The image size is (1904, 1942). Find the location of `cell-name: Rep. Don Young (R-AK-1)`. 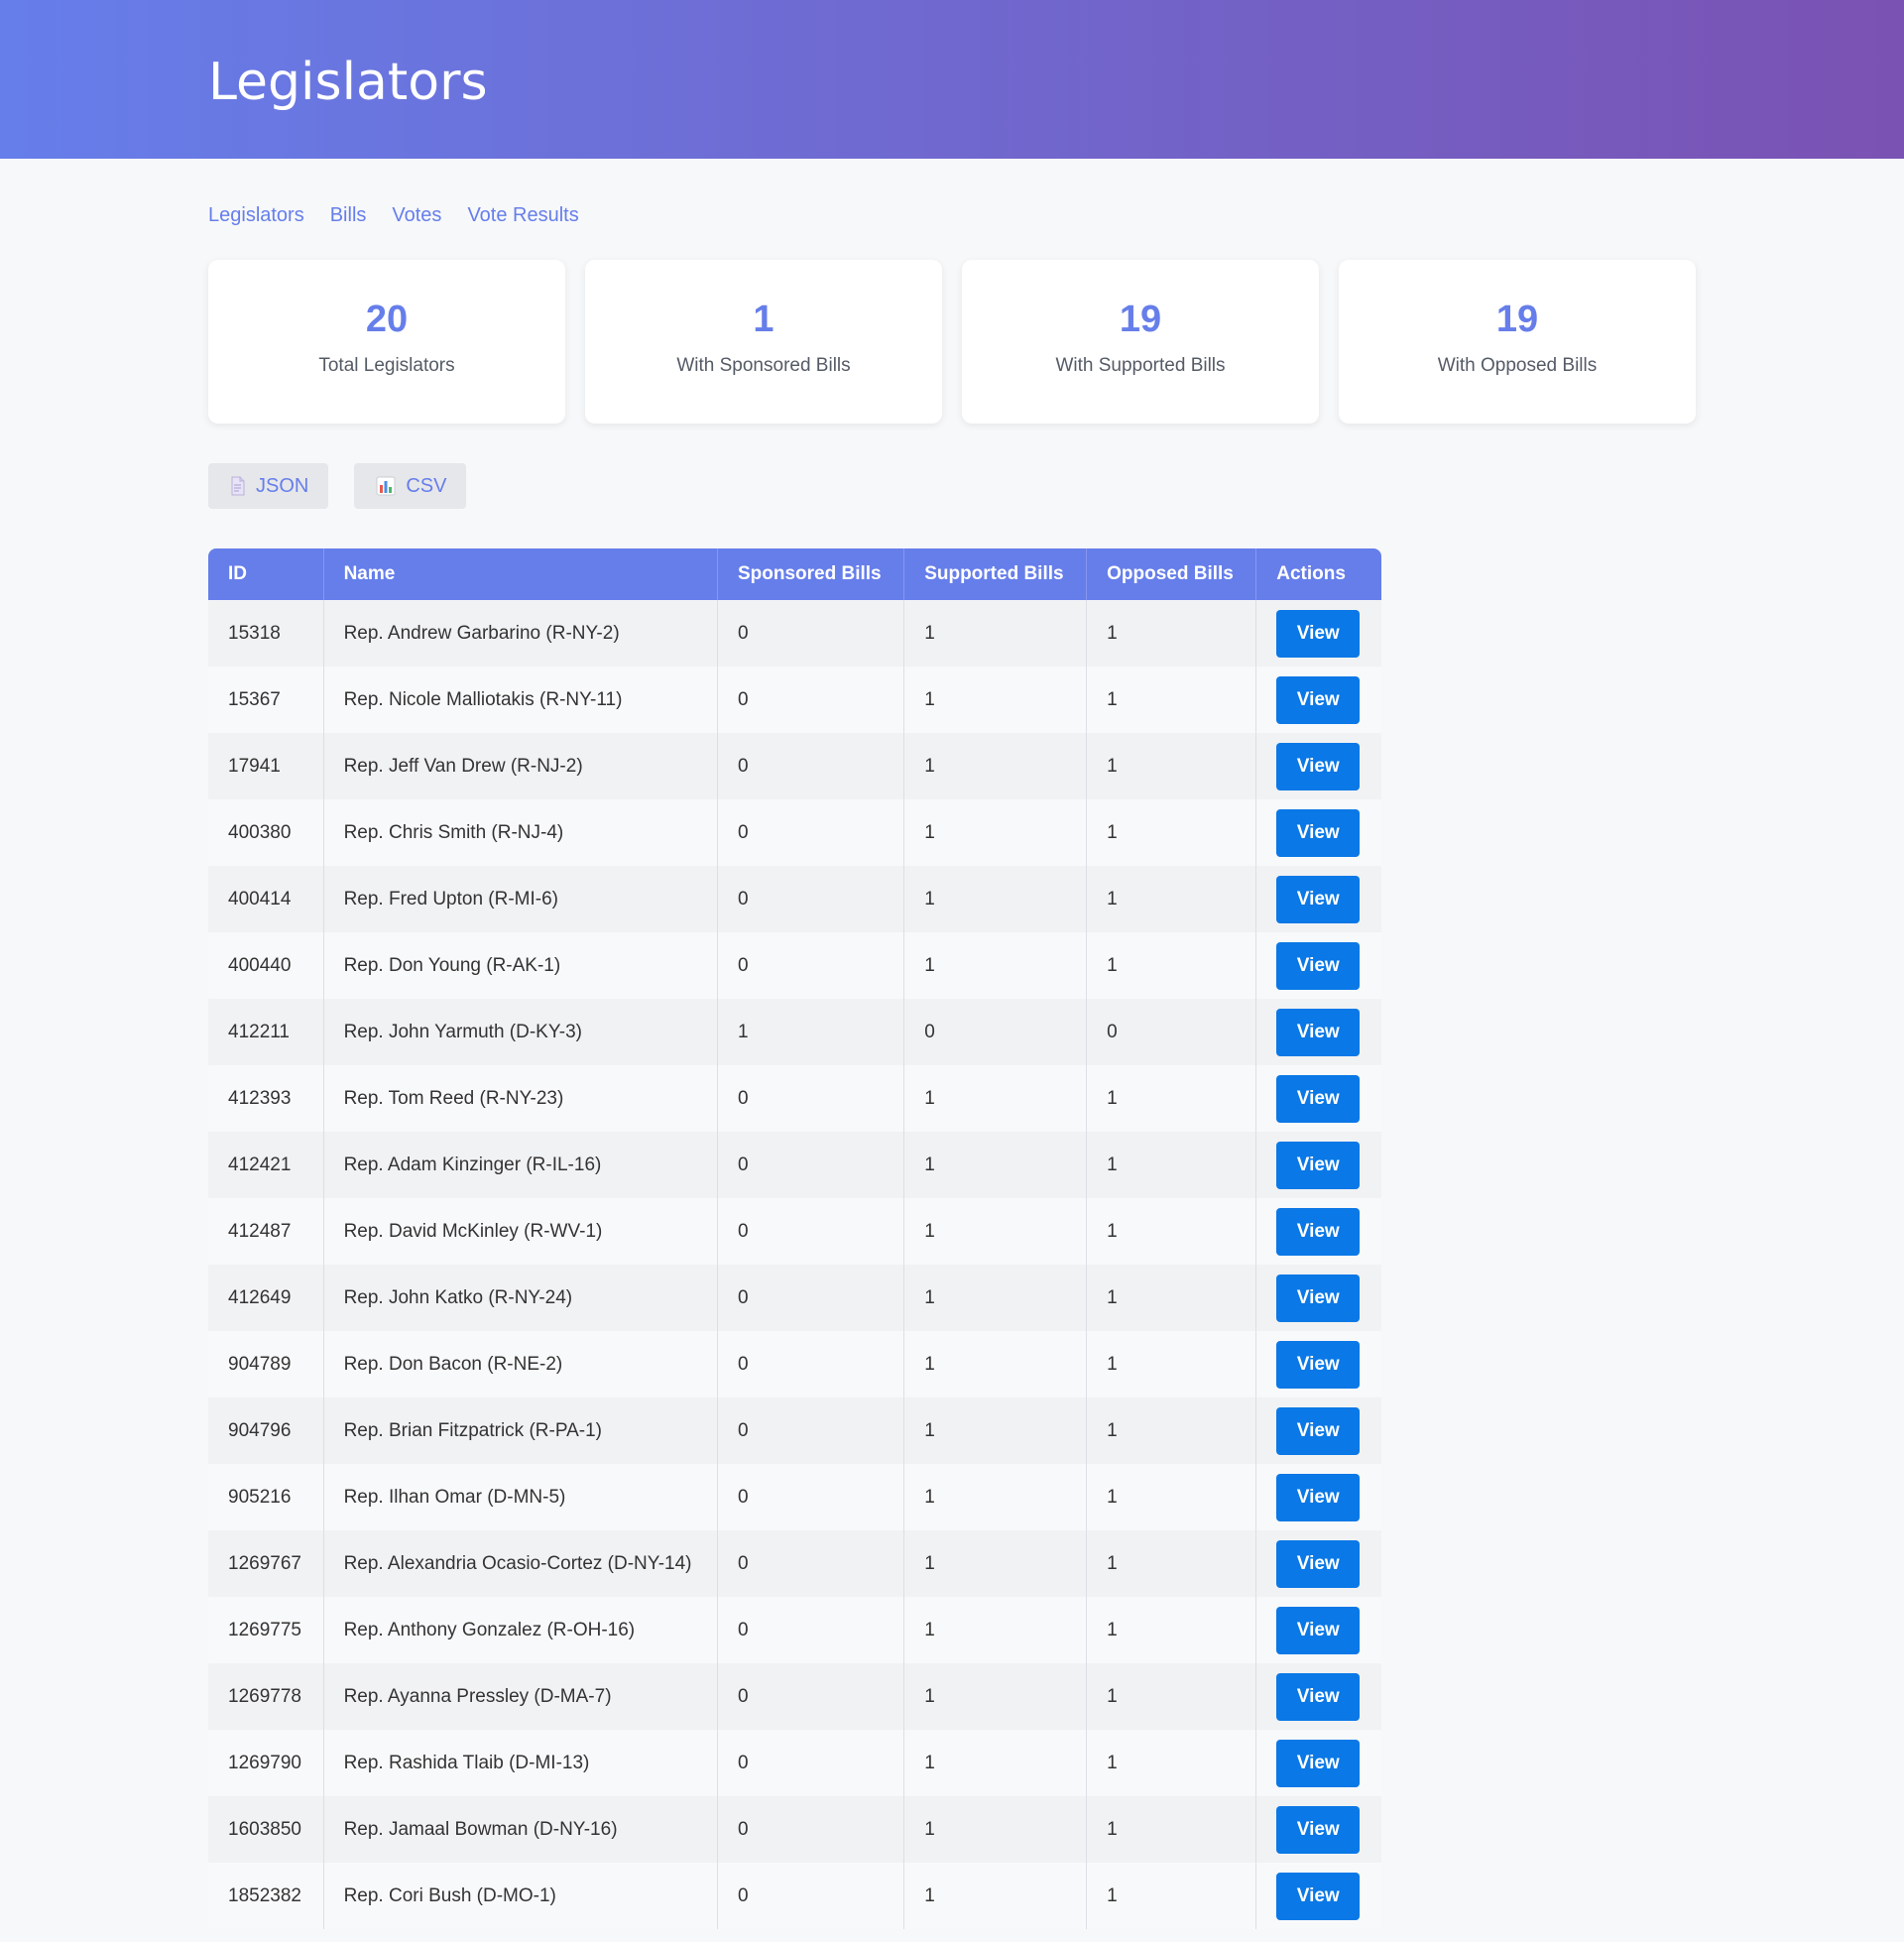

cell-name: Rep. Don Young (R-AK-1) is located at coordinates (520, 965).